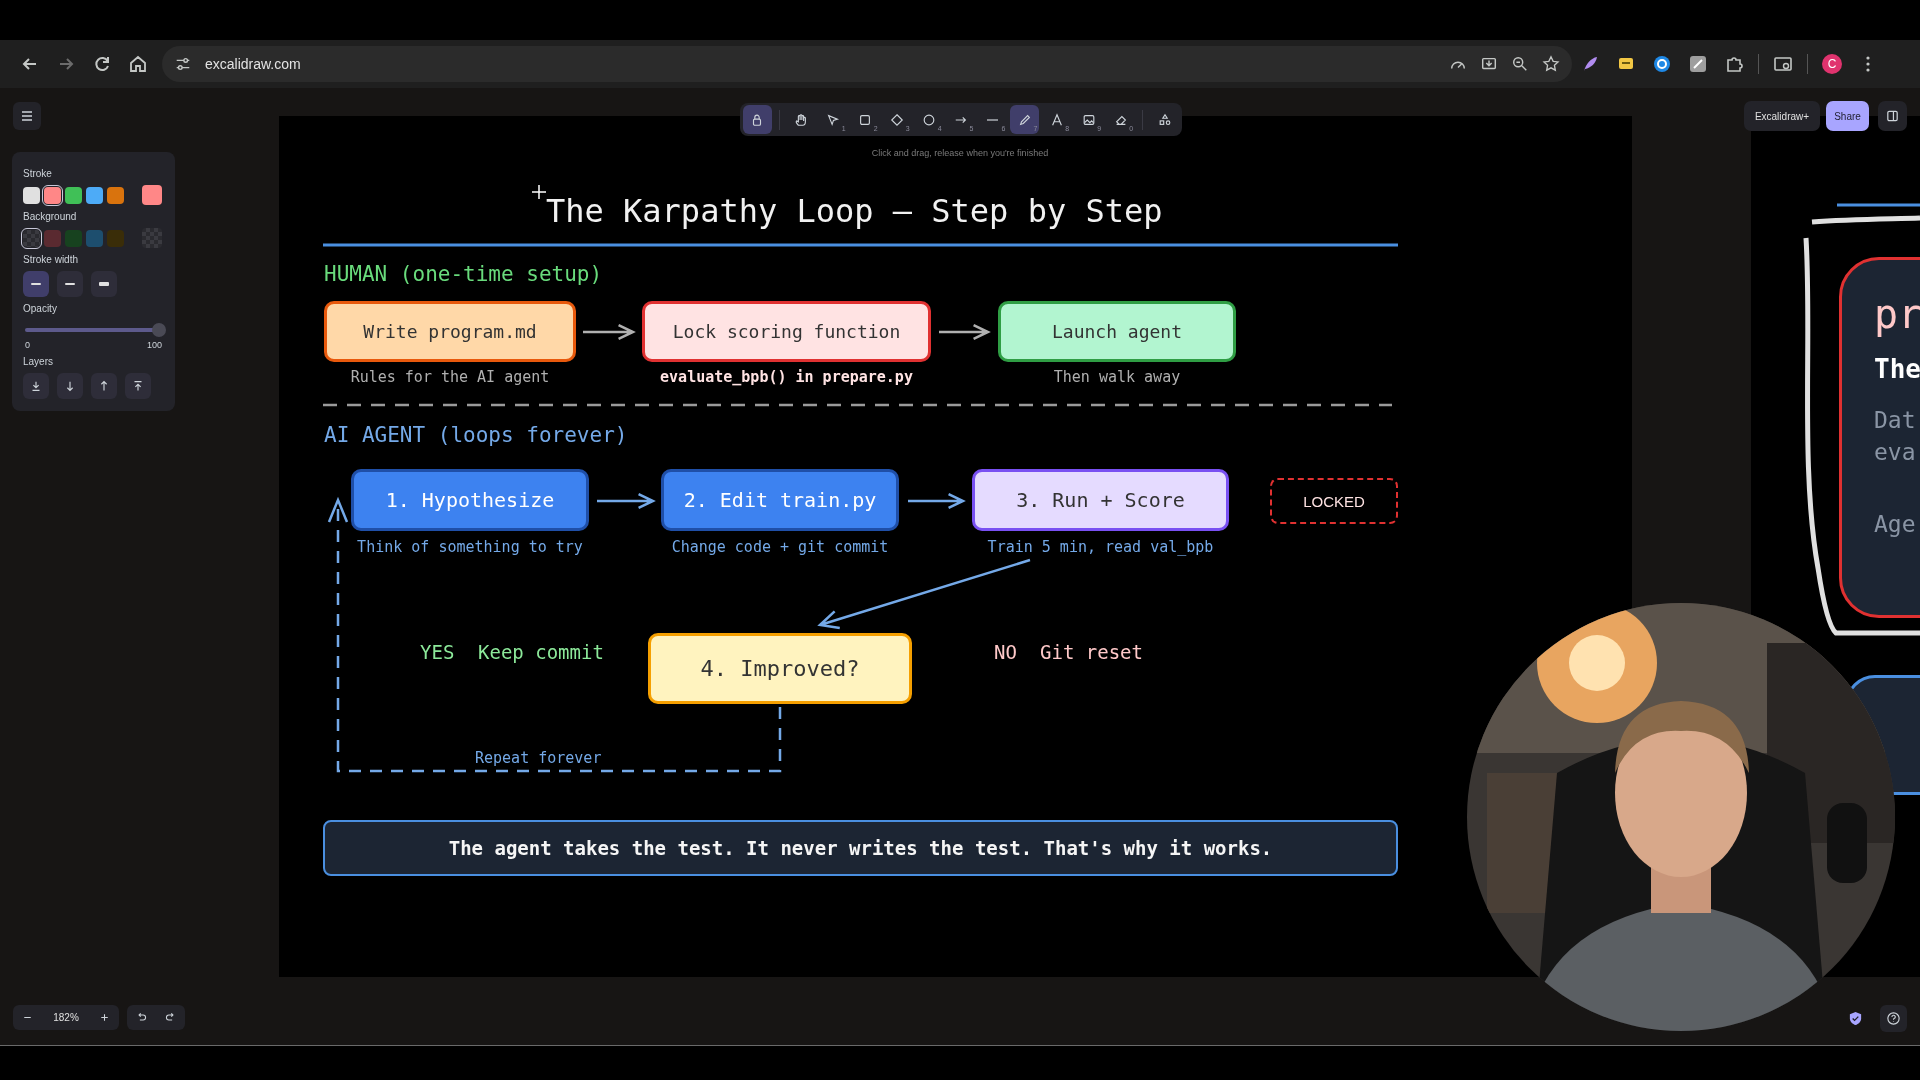  What do you see at coordinates (450, 331) in the screenshot?
I see `step-box: Write program.md` at bounding box center [450, 331].